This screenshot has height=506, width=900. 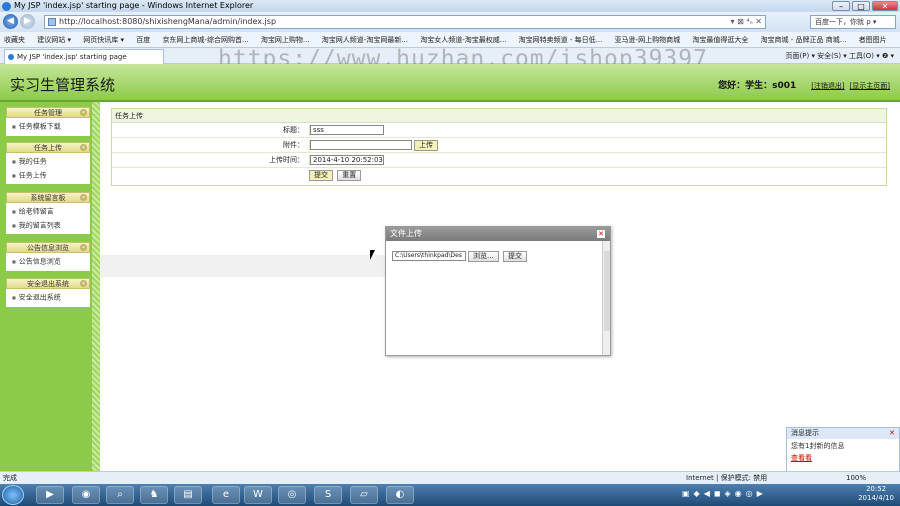 What do you see at coordinates (48, 162) in the screenshot?
I see `sidebar-item-my-tasks: 我的任务` at bounding box center [48, 162].